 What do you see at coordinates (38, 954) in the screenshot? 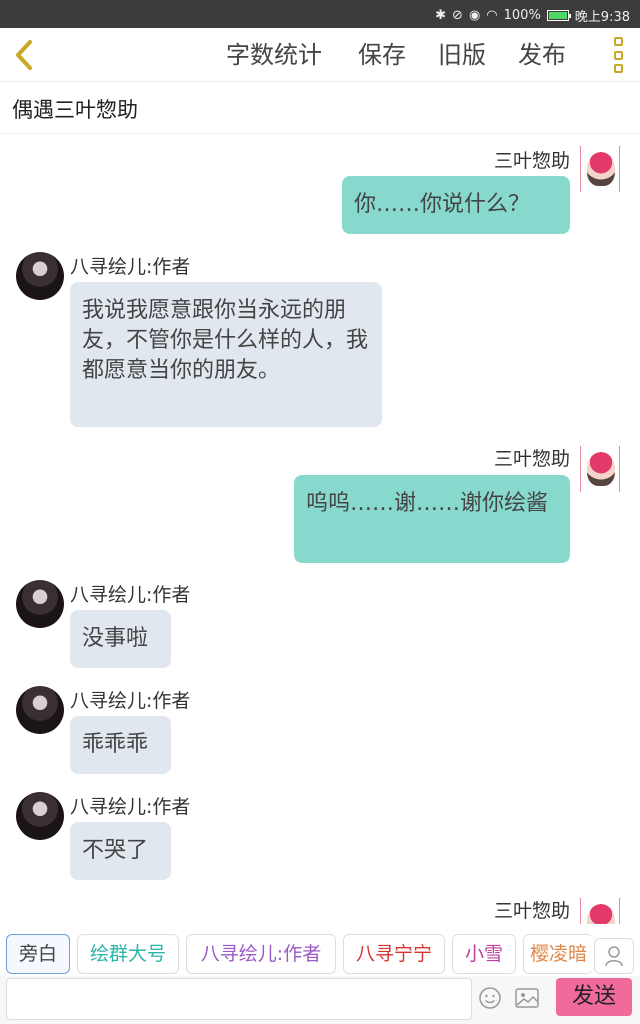
I see `chip-narration: 旁白` at bounding box center [38, 954].